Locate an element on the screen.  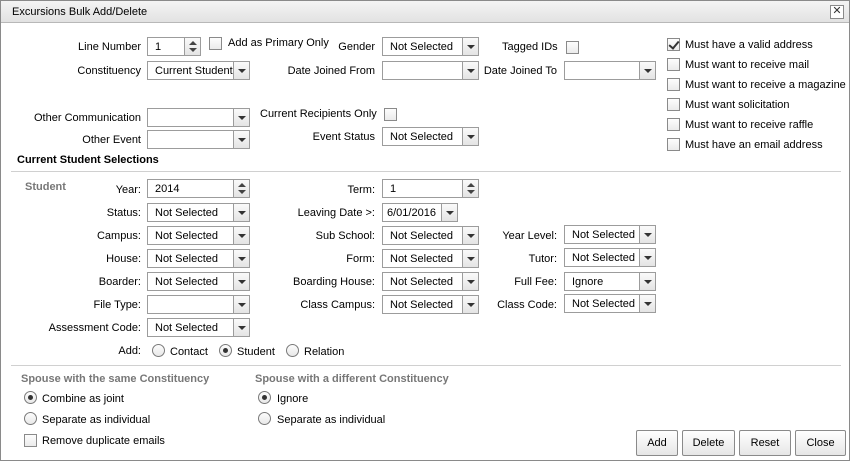
other-event-select is located at coordinates (198, 139).